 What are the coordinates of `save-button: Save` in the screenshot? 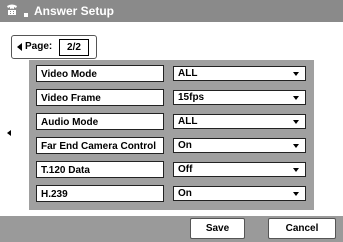 It's located at (217, 228).